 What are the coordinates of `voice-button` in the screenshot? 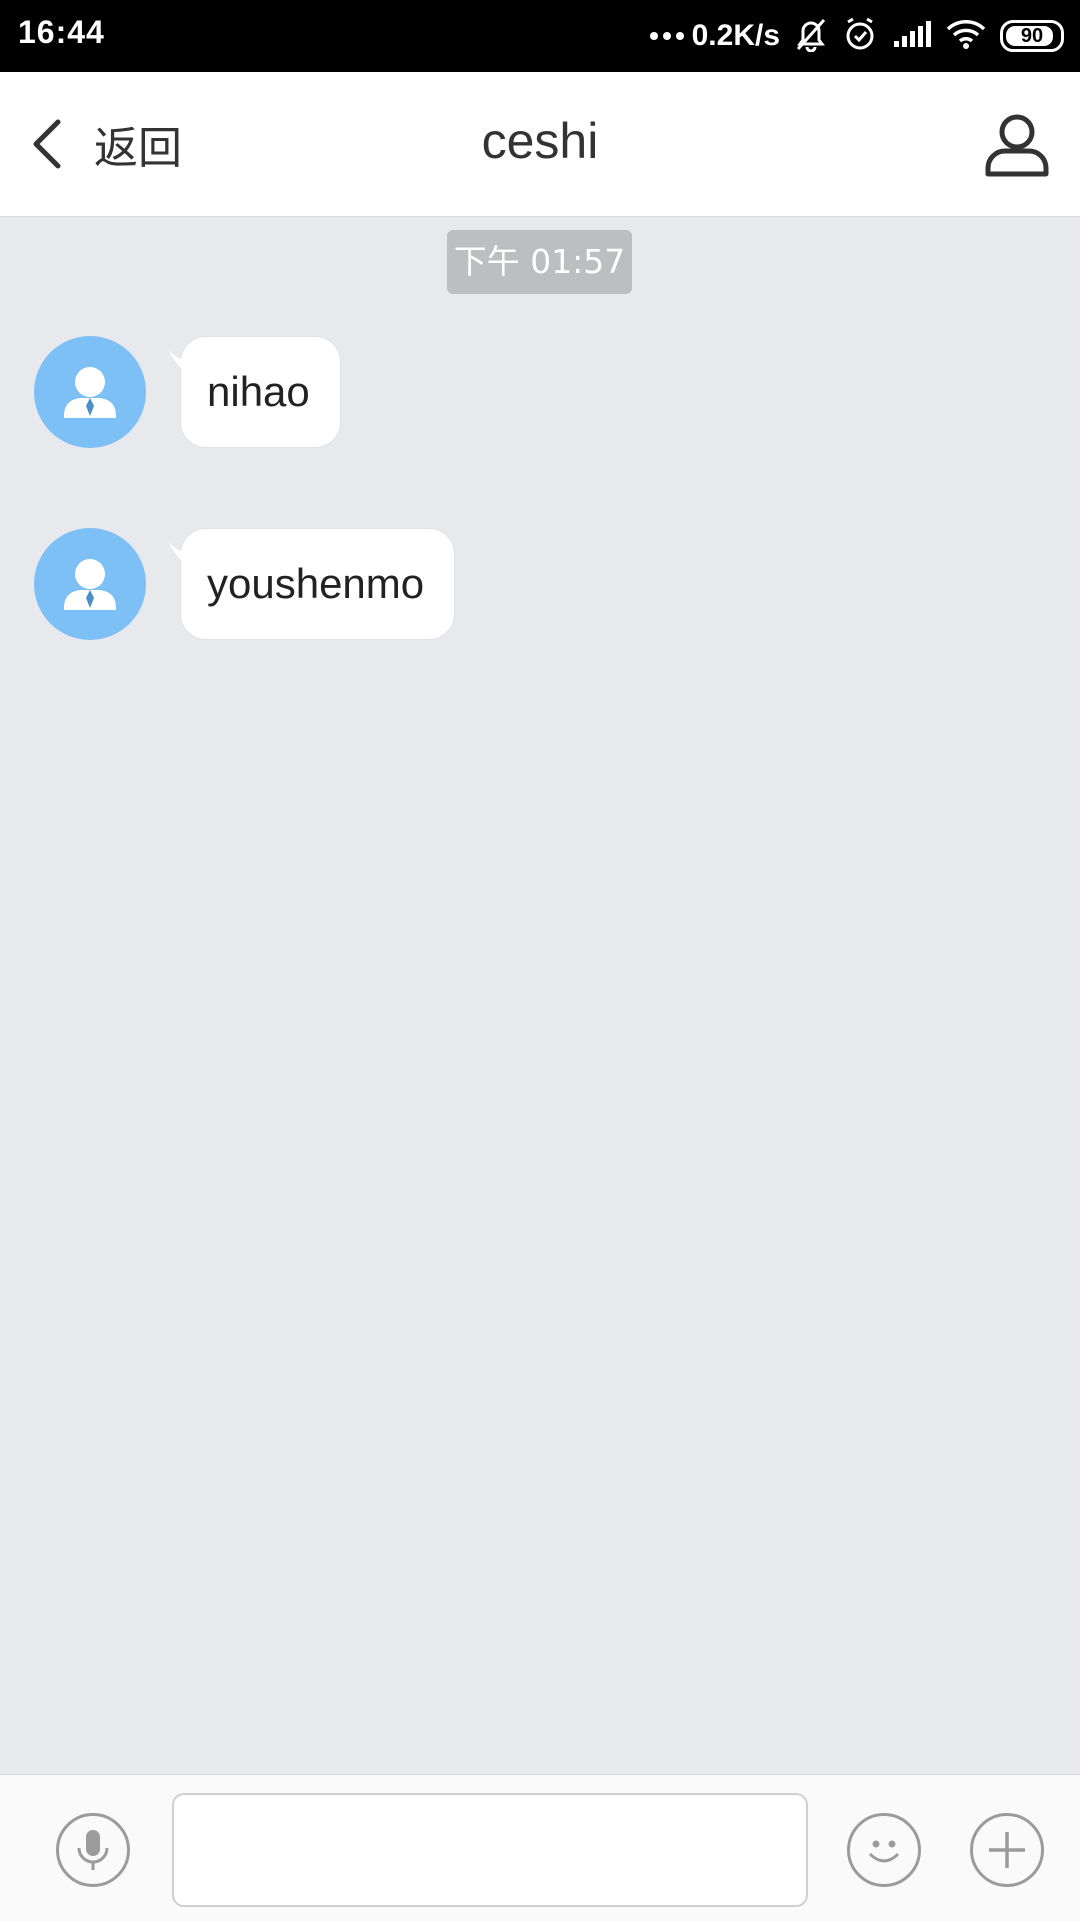 It's located at (93, 1850).